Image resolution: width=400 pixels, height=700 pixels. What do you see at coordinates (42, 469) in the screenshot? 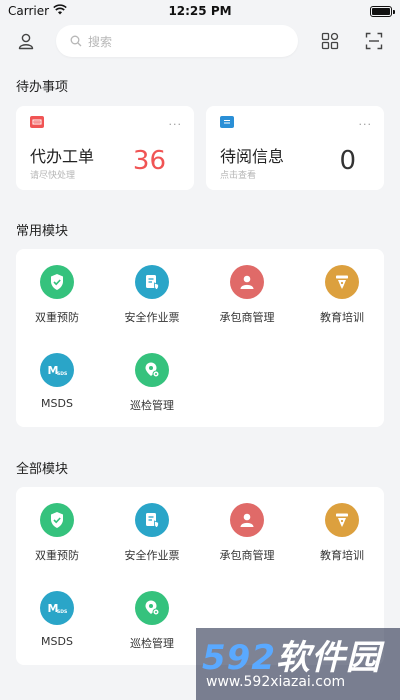
I see `all-modules-title: 全部模块` at bounding box center [42, 469].